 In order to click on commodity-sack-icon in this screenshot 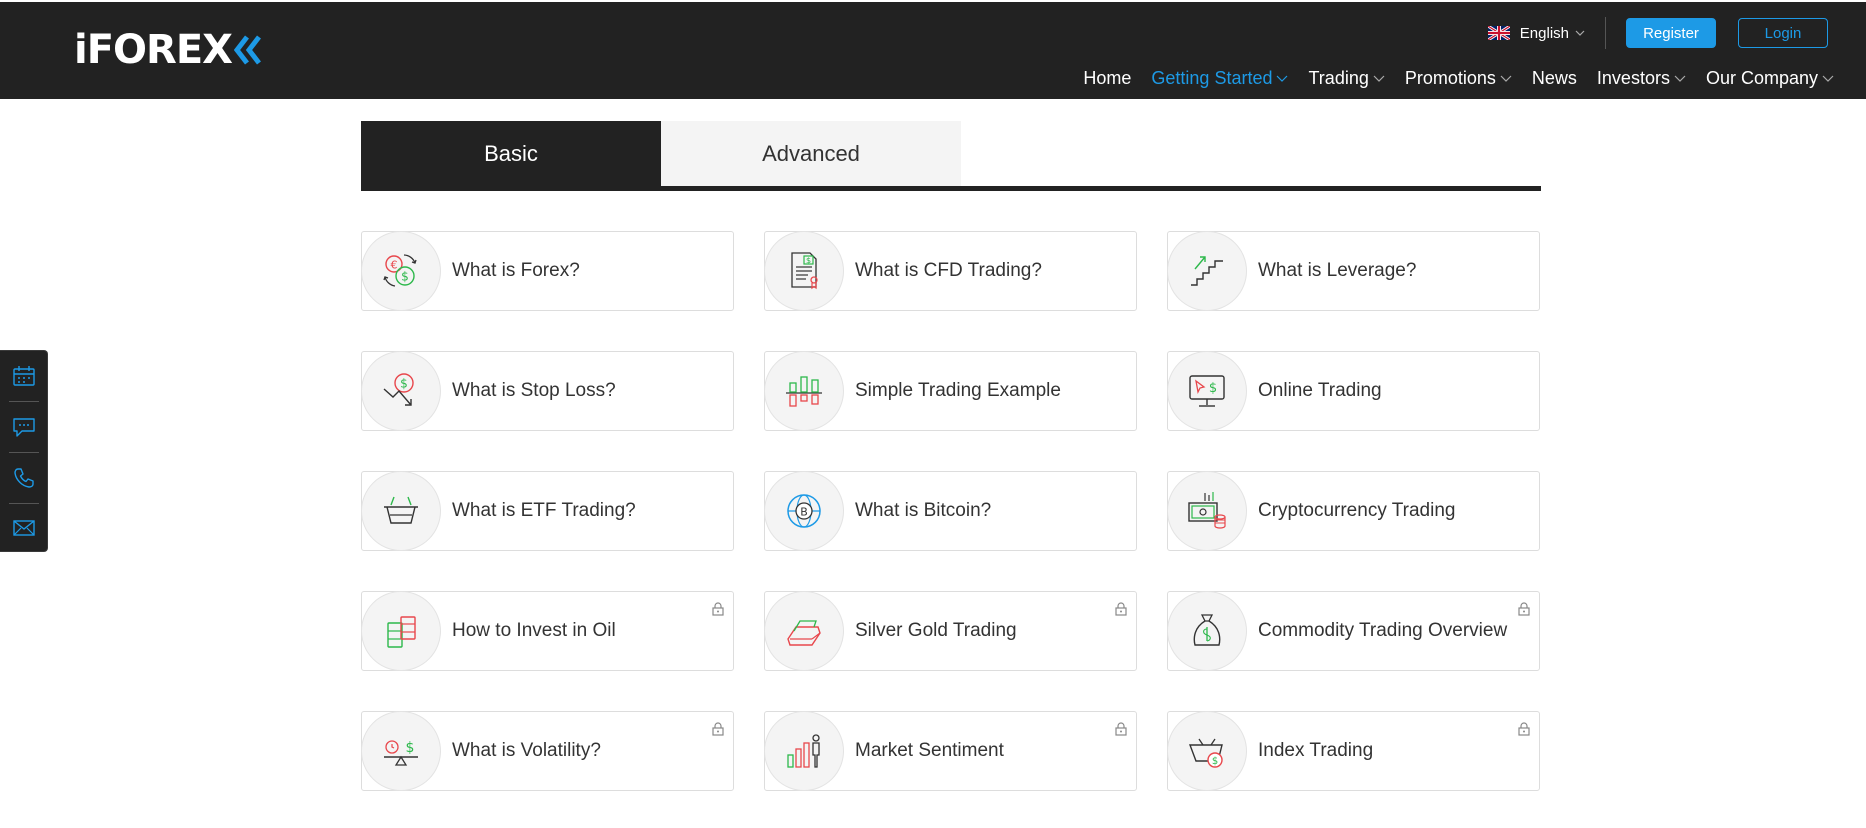, I will do `click(1207, 630)`.